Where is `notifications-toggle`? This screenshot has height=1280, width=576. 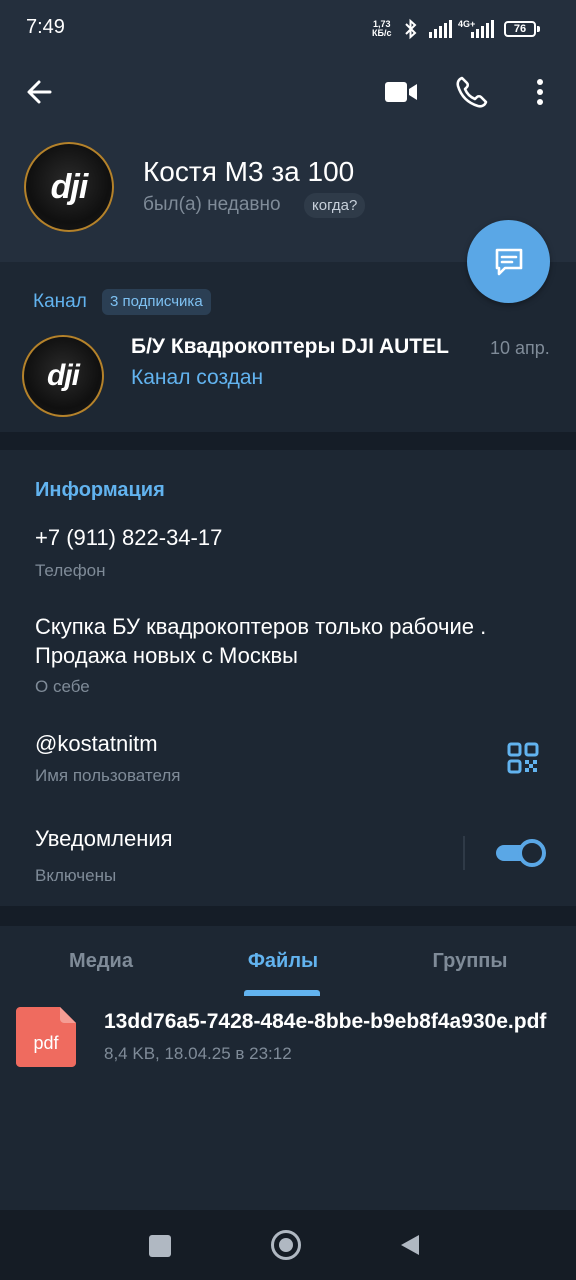 notifications-toggle is located at coordinates (520, 853).